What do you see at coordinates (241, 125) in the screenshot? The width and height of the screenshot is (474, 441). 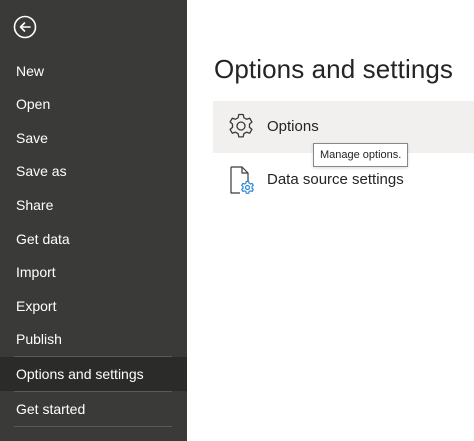 I see `gear-icon` at bounding box center [241, 125].